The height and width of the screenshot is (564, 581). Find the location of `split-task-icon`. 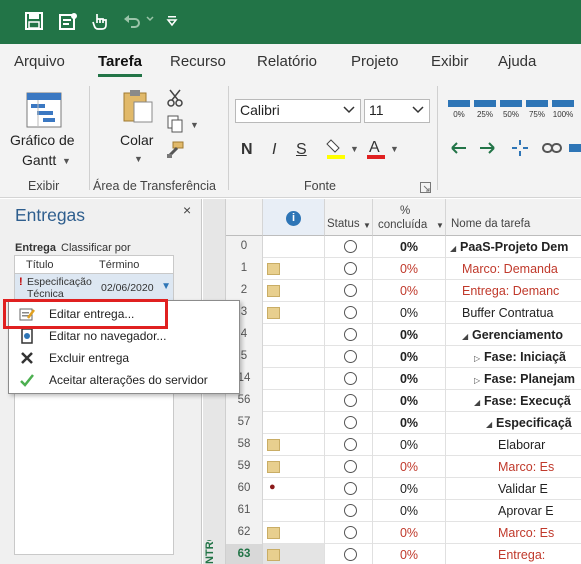

split-task-icon is located at coordinates (574, 148).